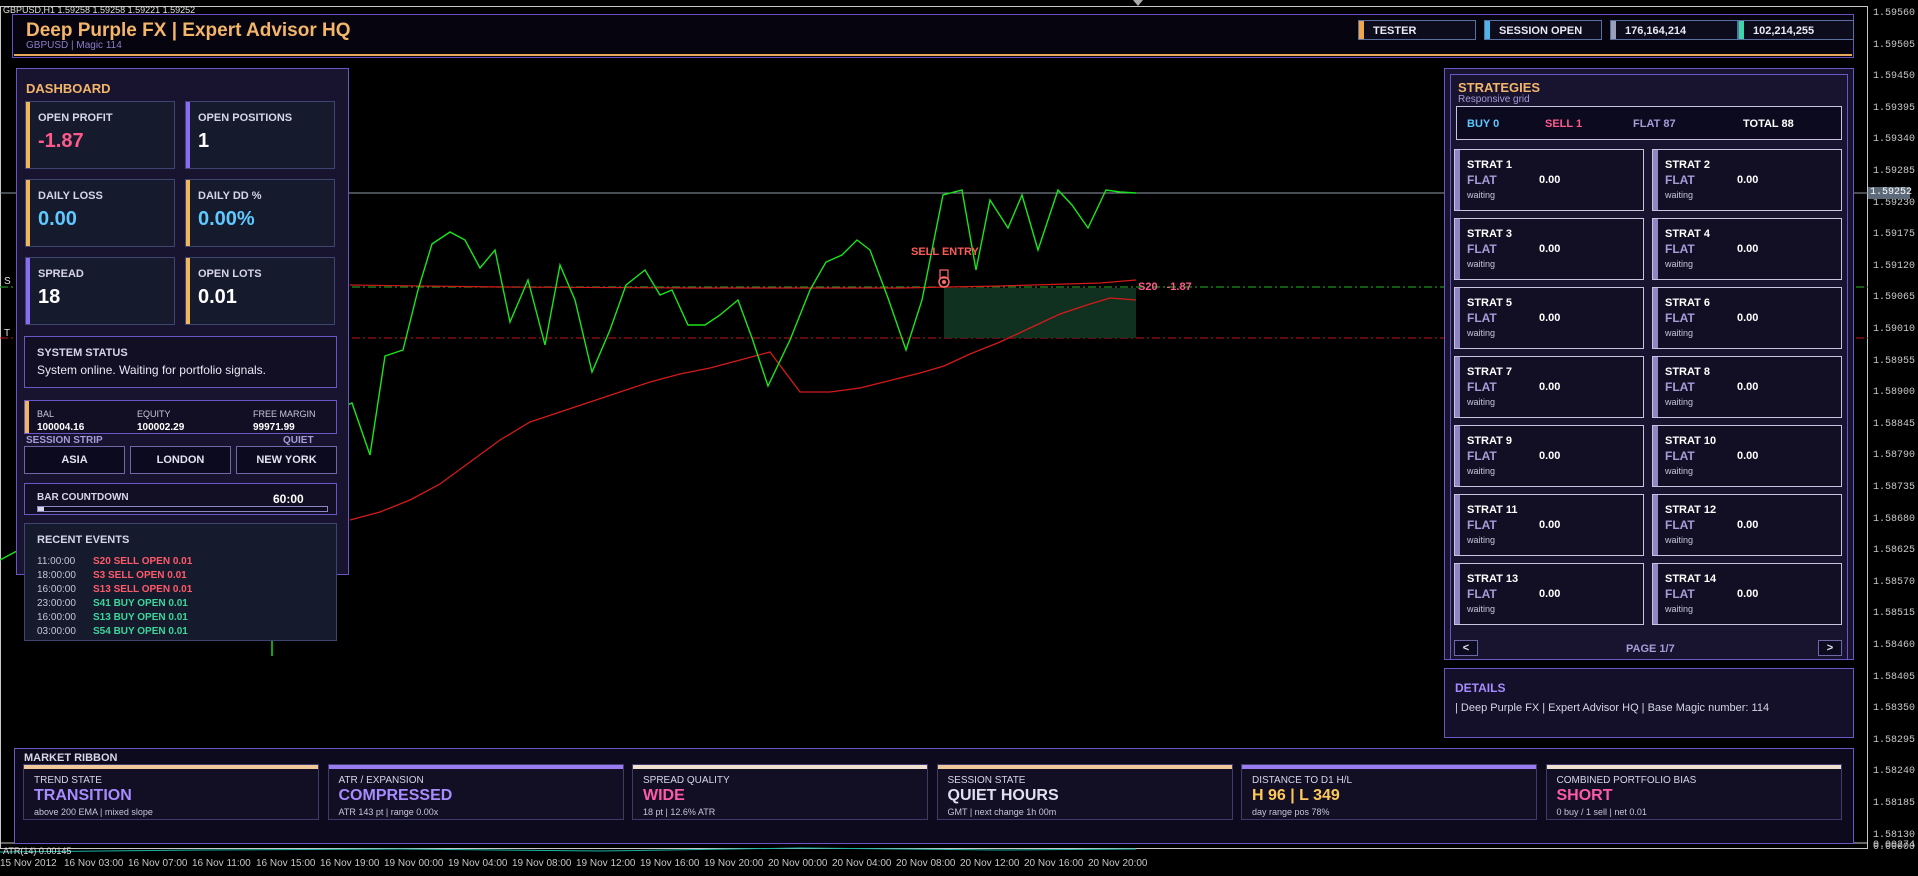  I want to click on ribbon-card-sub: ATR 143 pt | range 0.00x, so click(388, 812).